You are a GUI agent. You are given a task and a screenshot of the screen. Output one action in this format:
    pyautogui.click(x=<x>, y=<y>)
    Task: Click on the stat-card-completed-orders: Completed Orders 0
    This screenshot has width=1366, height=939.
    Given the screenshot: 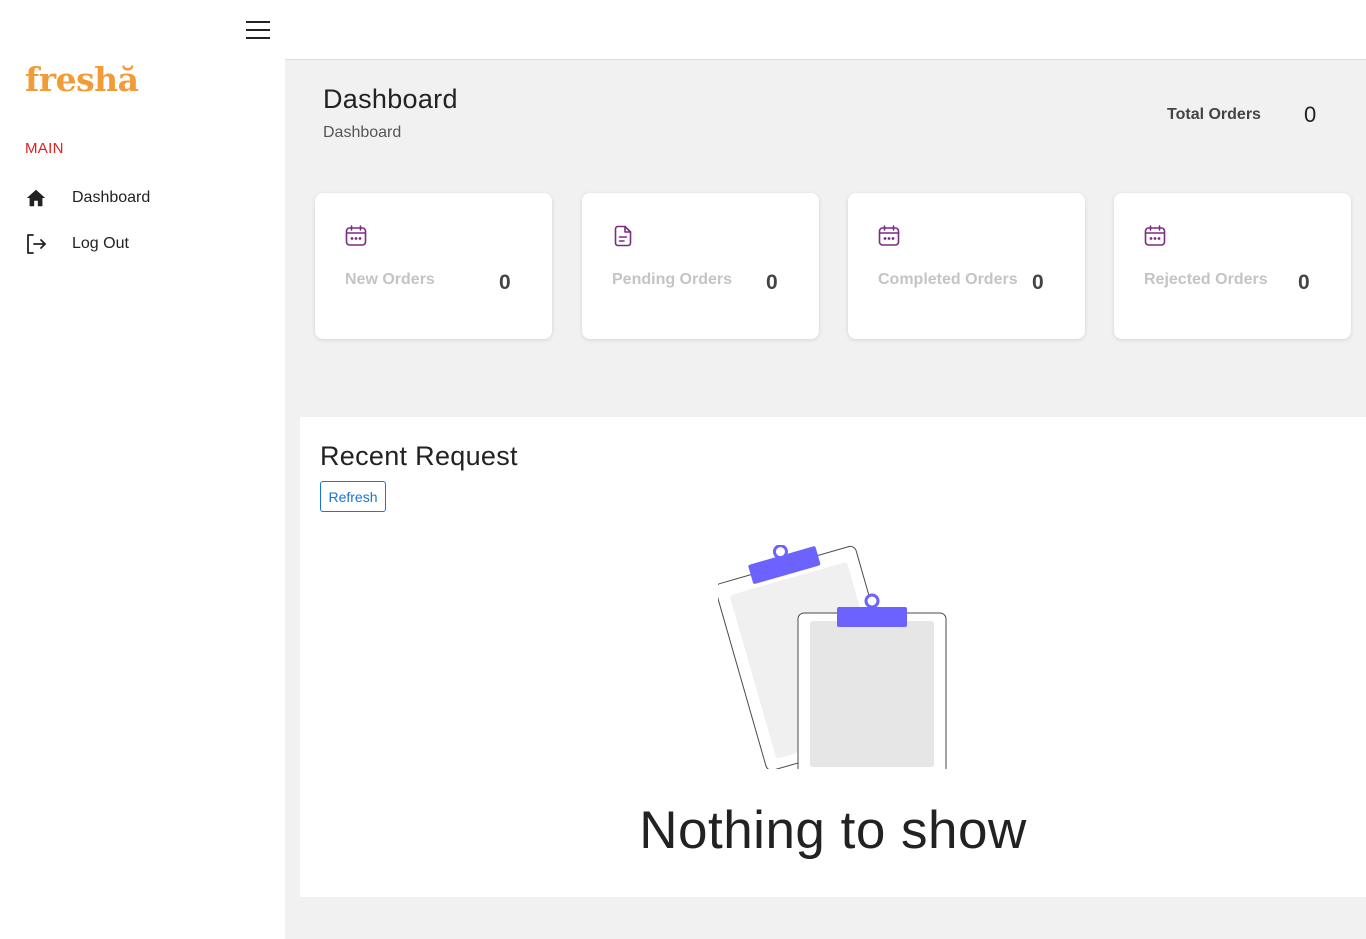 What is the action you would take?
    pyautogui.click(x=966, y=266)
    